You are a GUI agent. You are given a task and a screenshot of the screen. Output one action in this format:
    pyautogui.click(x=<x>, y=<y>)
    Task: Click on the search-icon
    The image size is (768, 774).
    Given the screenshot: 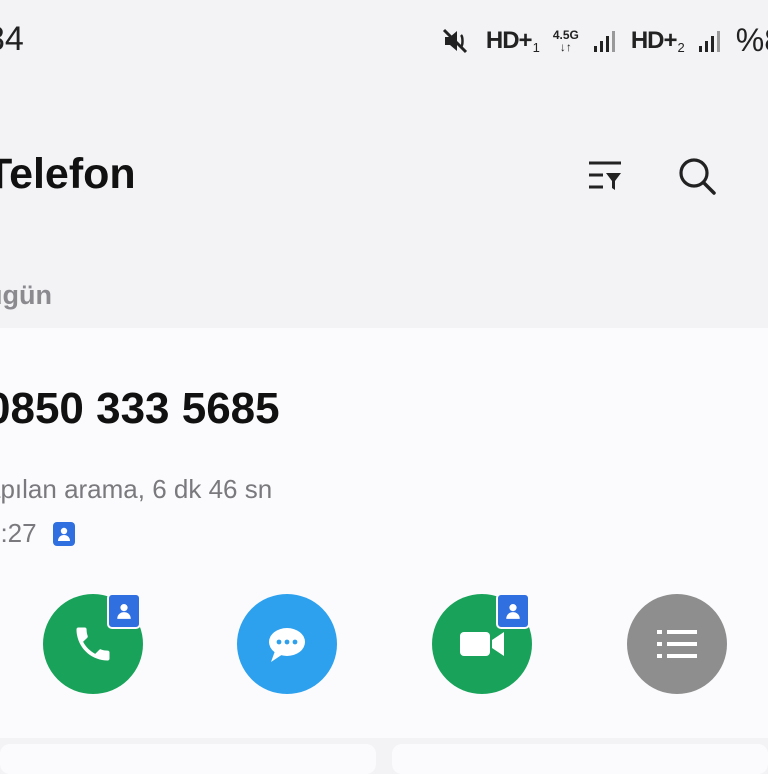 What is the action you would take?
    pyautogui.click(x=697, y=176)
    